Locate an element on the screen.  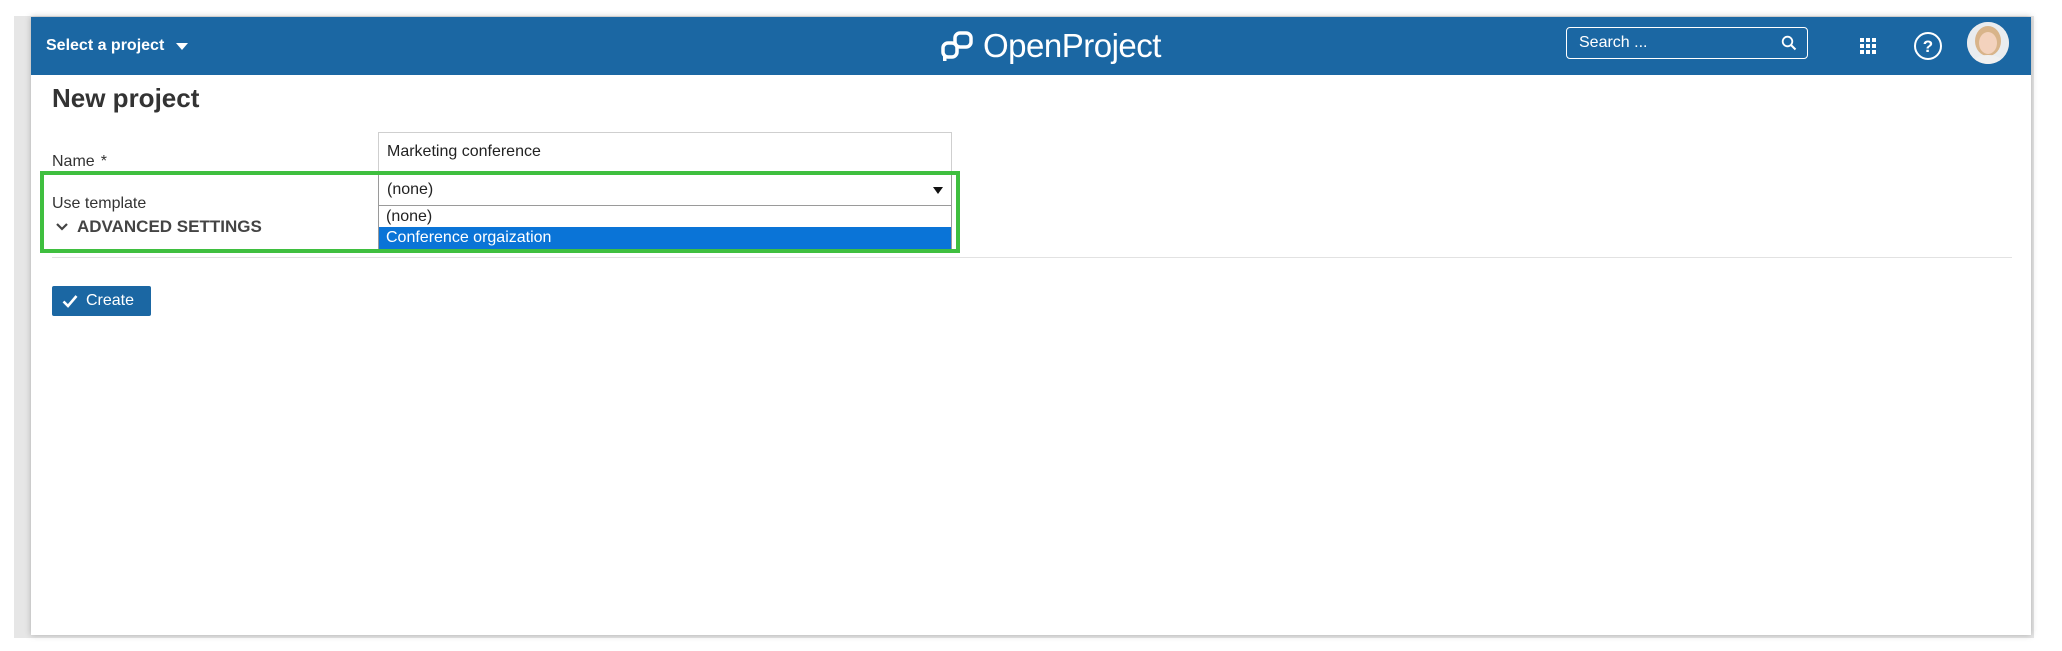
user-avatar is located at coordinates (1988, 43).